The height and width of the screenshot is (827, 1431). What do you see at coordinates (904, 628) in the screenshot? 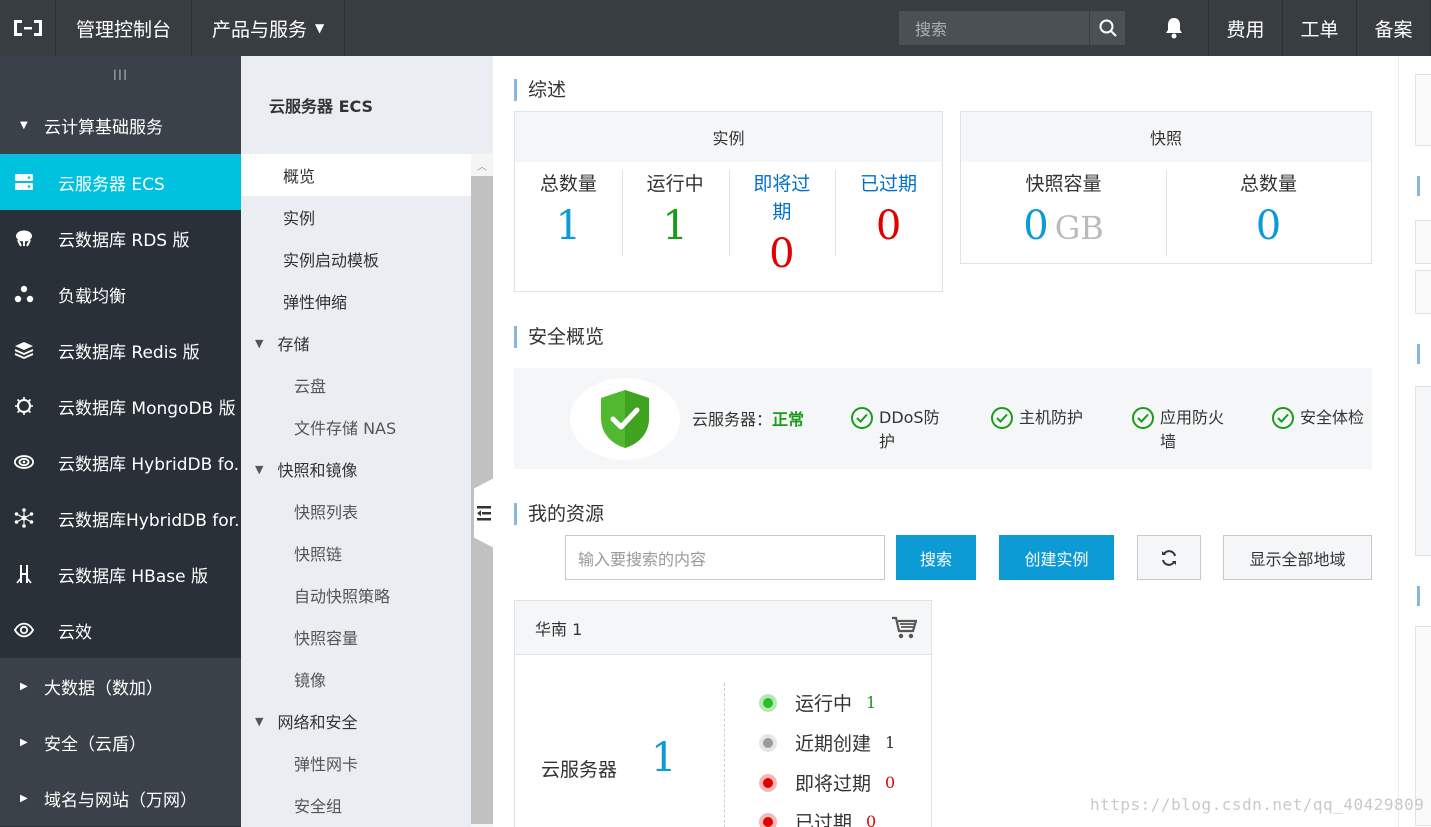
I see `cart-icon` at bounding box center [904, 628].